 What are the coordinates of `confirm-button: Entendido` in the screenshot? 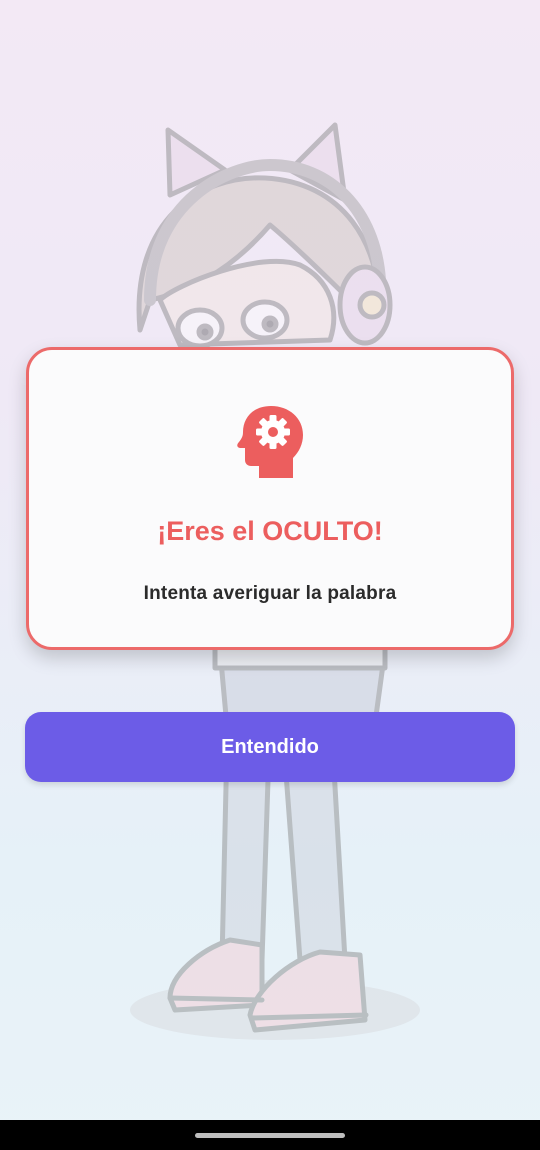 It's located at (270, 747).